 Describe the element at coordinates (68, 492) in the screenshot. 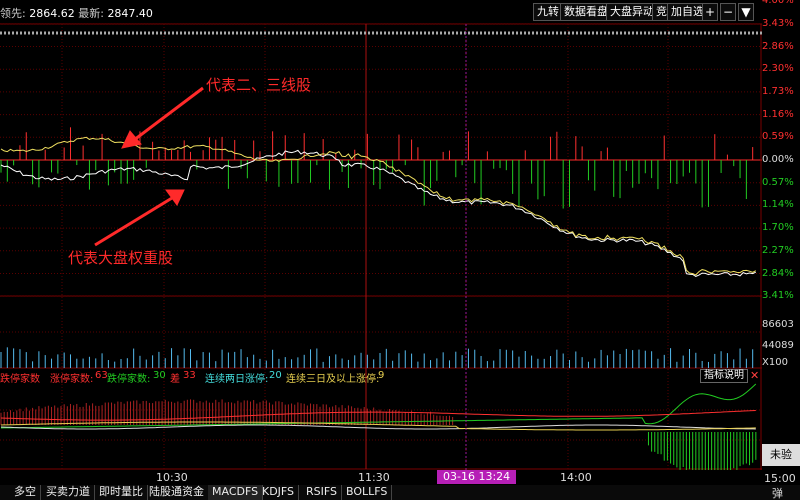

I see `tab-buy-sell-force: 买卖力道` at that location.